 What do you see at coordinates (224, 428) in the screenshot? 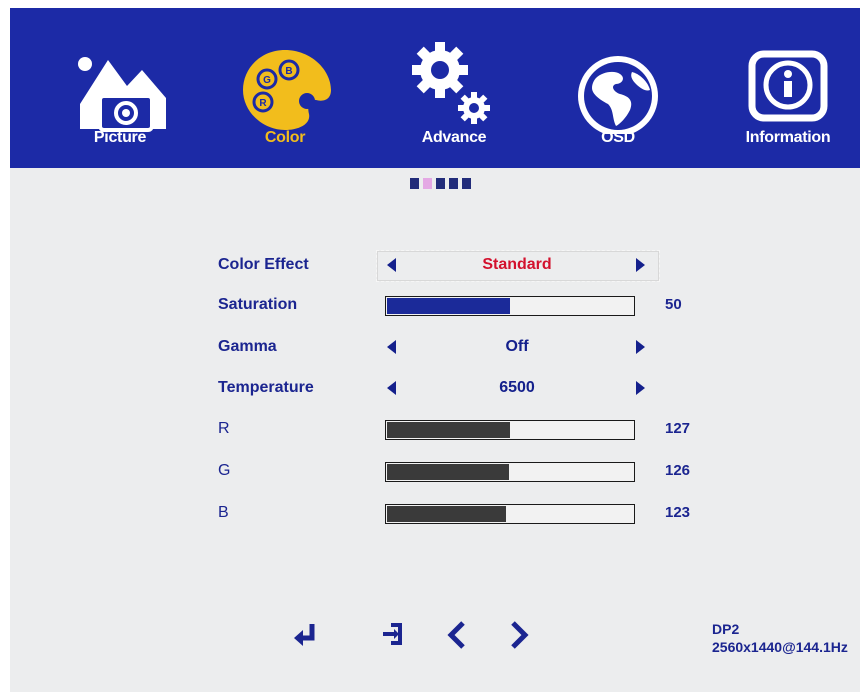
I see `setting-label: R` at bounding box center [224, 428].